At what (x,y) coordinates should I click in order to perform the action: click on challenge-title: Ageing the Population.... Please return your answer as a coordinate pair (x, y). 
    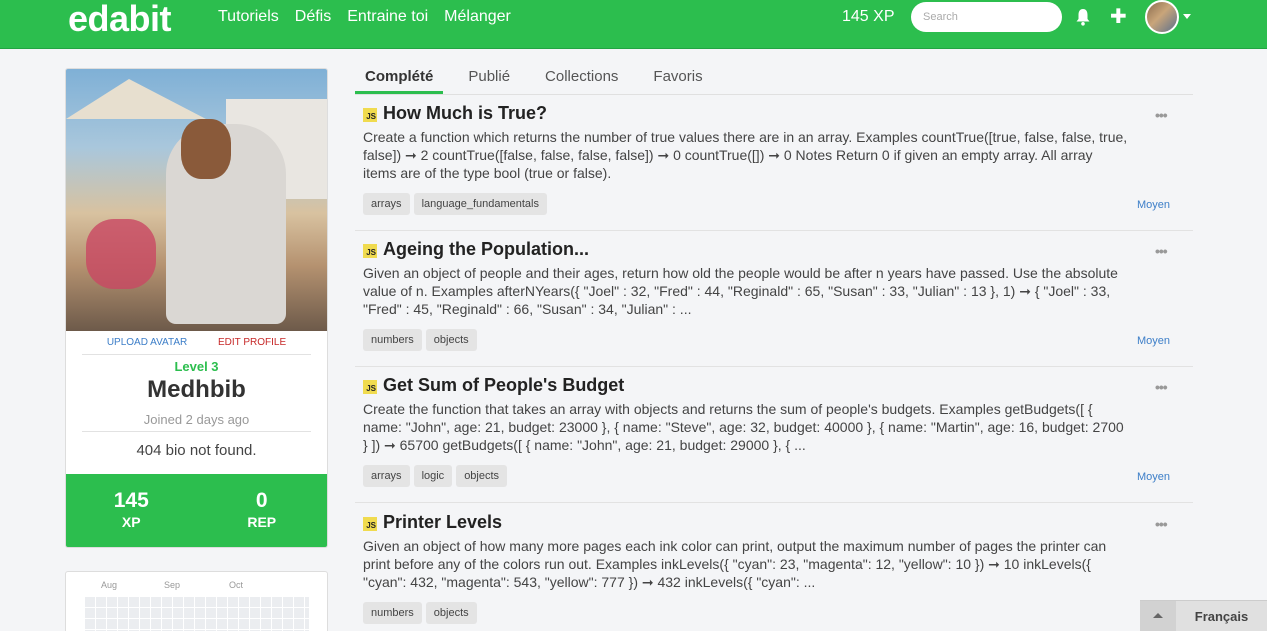
    Looking at the image, I should click on (486, 249).